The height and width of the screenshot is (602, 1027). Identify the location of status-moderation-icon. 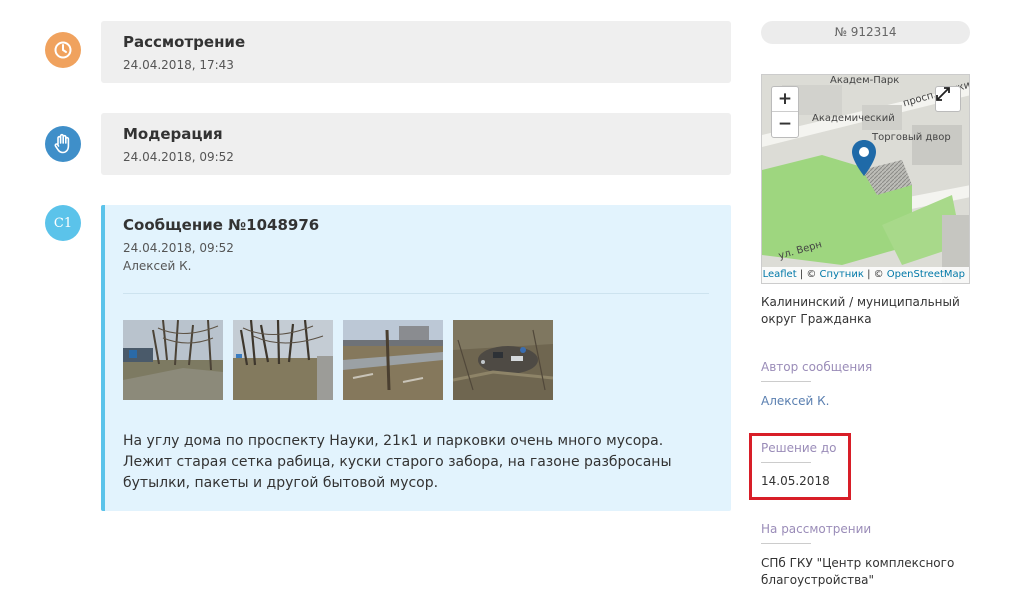
(63, 144).